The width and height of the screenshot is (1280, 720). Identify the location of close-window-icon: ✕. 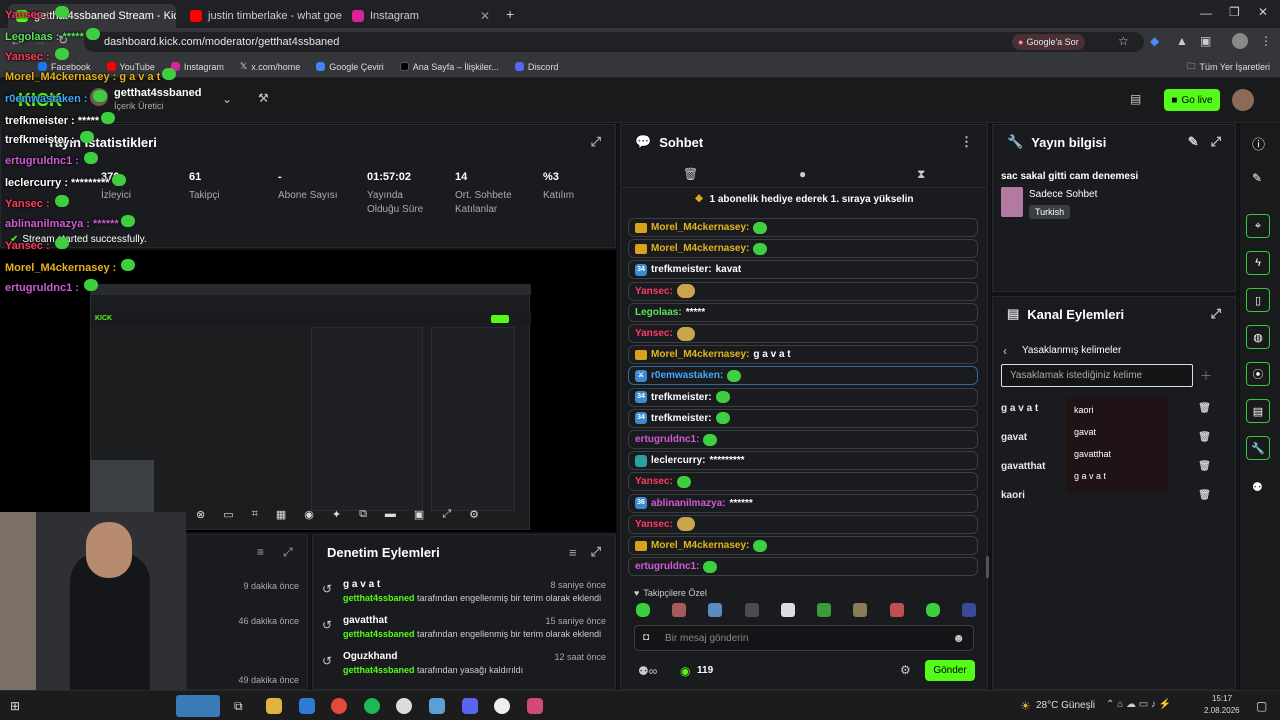
(1263, 12).